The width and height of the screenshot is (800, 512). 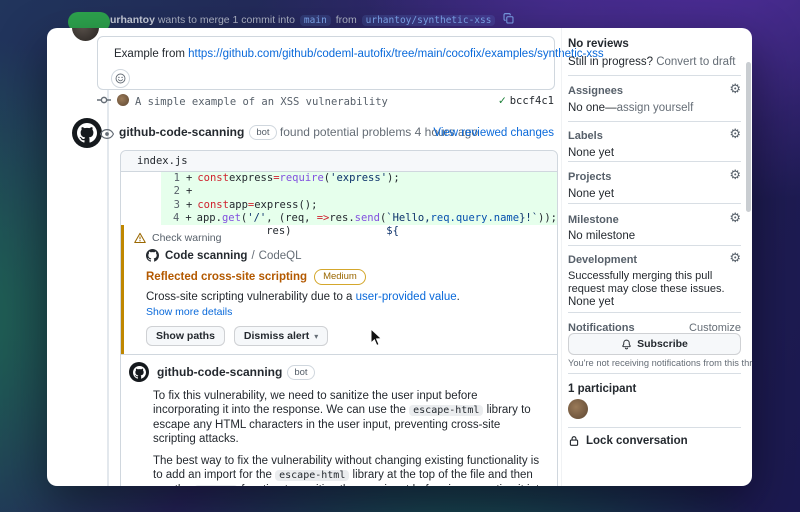 What do you see at coordinates (694, 62) in the screenshot?
I see `convert-to-draft-link: Convert to draft` at bounding box center [694, 62].